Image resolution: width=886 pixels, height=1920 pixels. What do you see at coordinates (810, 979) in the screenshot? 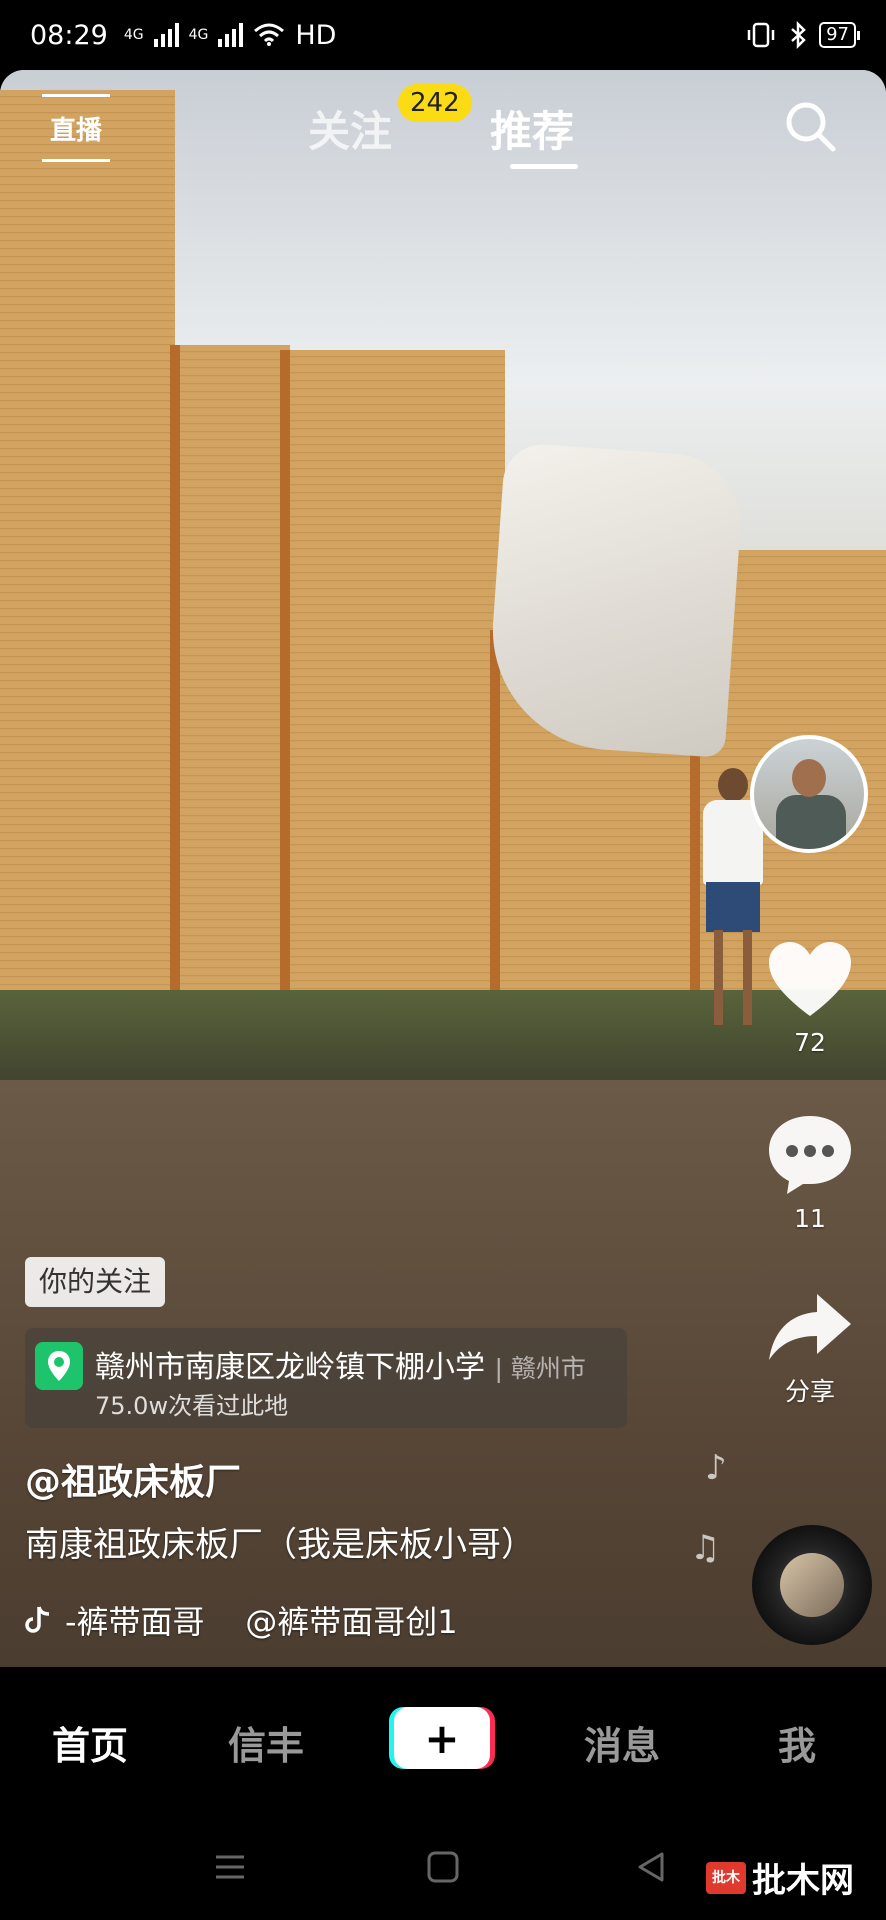
I see `heart-icon` at bounding box center [810, 979].